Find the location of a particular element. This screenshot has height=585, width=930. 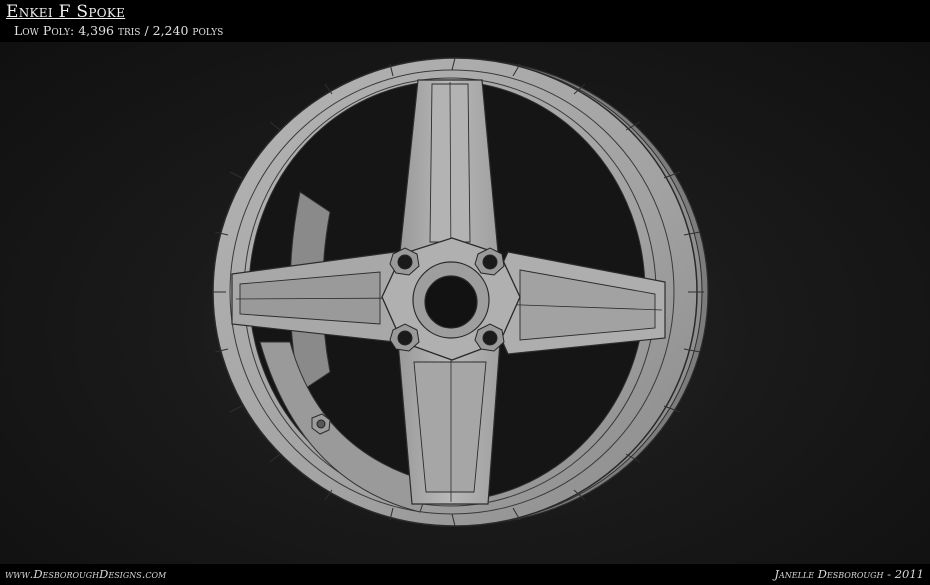

author-credit: Janelle Desborough - 2011 is located at coordinates (849, 574).